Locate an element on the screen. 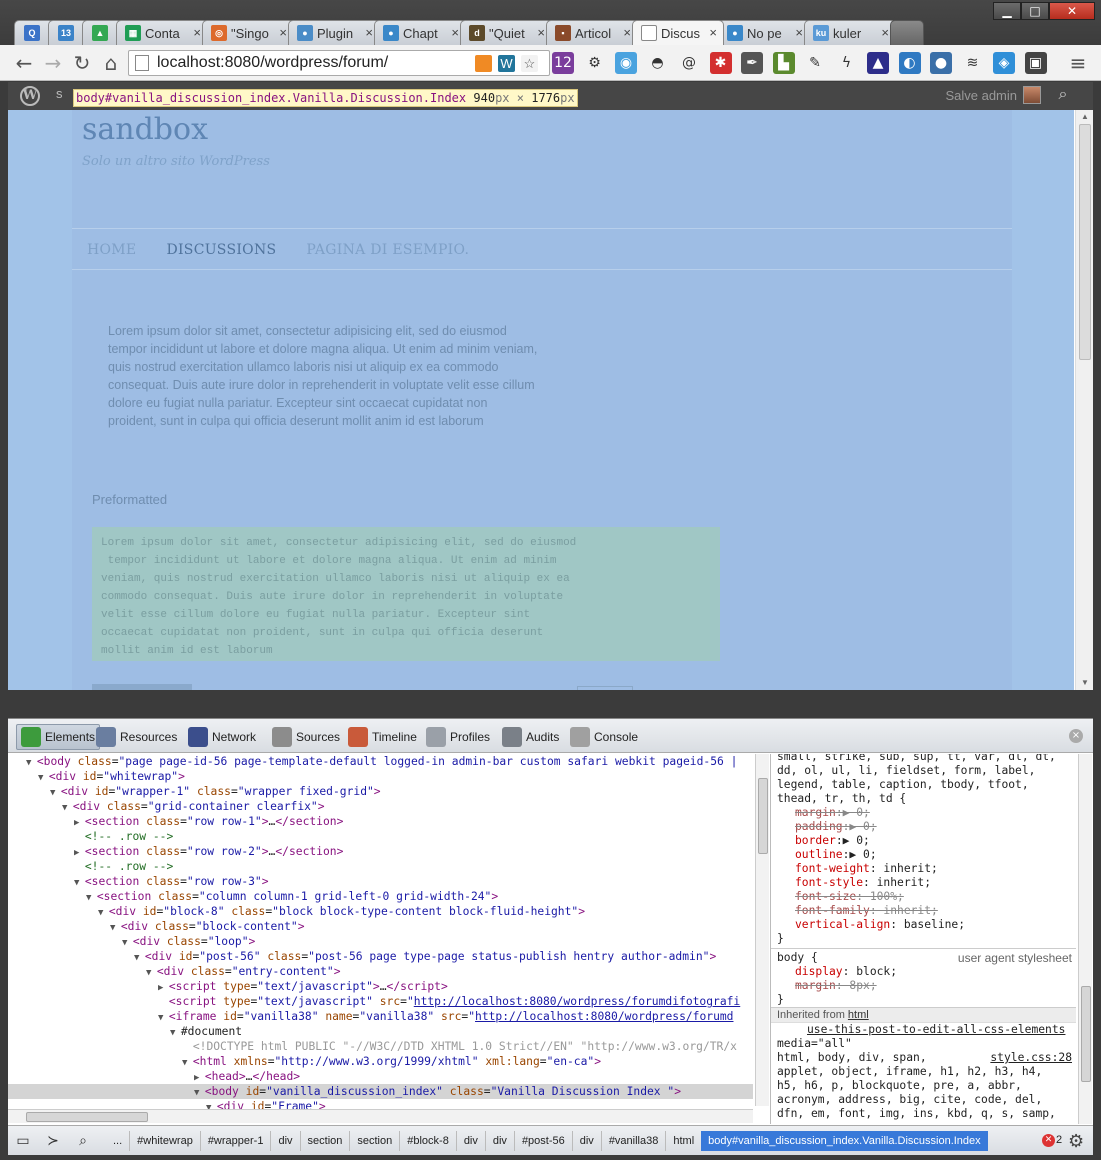 The width and height of the screenshot is (1101, 1160). page-scrollbar: ▲ ▼ is located at coordinates (1084, 400).